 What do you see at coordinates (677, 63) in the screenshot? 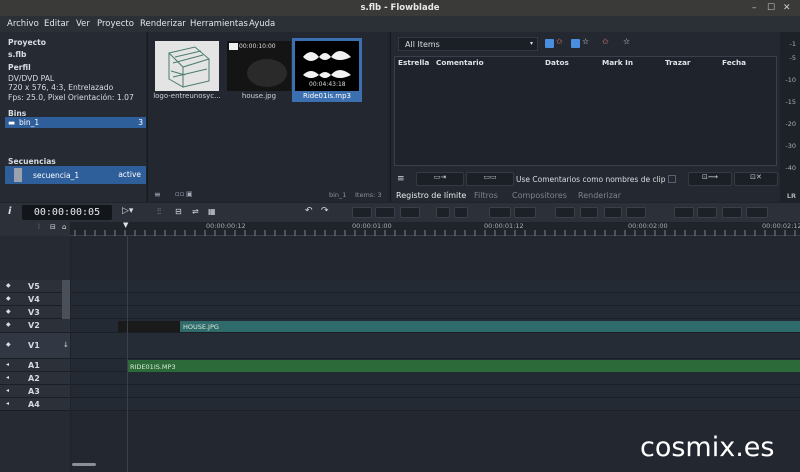
I see `col-trazar: Trazar` at bounding box center [677, 63].